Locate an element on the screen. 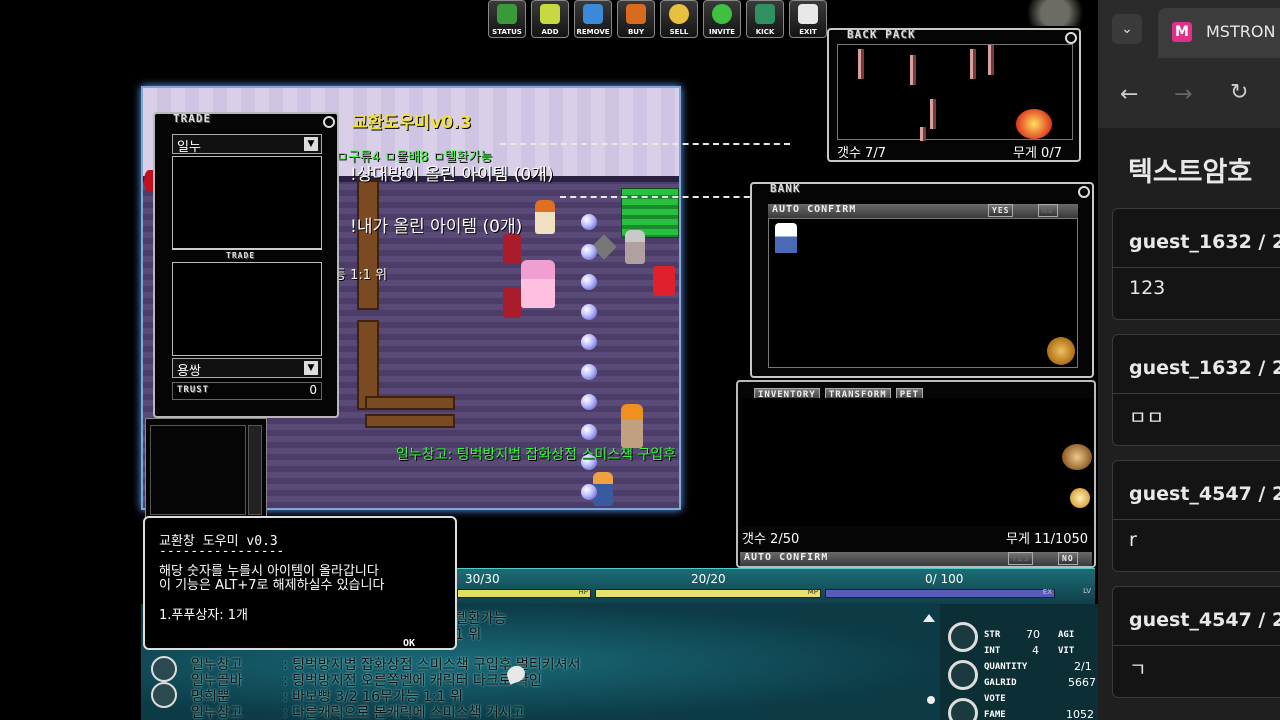  backpack-window: BACK PACK 갯수 7/7 무게 0/7 is located at coordinates (954, 95).